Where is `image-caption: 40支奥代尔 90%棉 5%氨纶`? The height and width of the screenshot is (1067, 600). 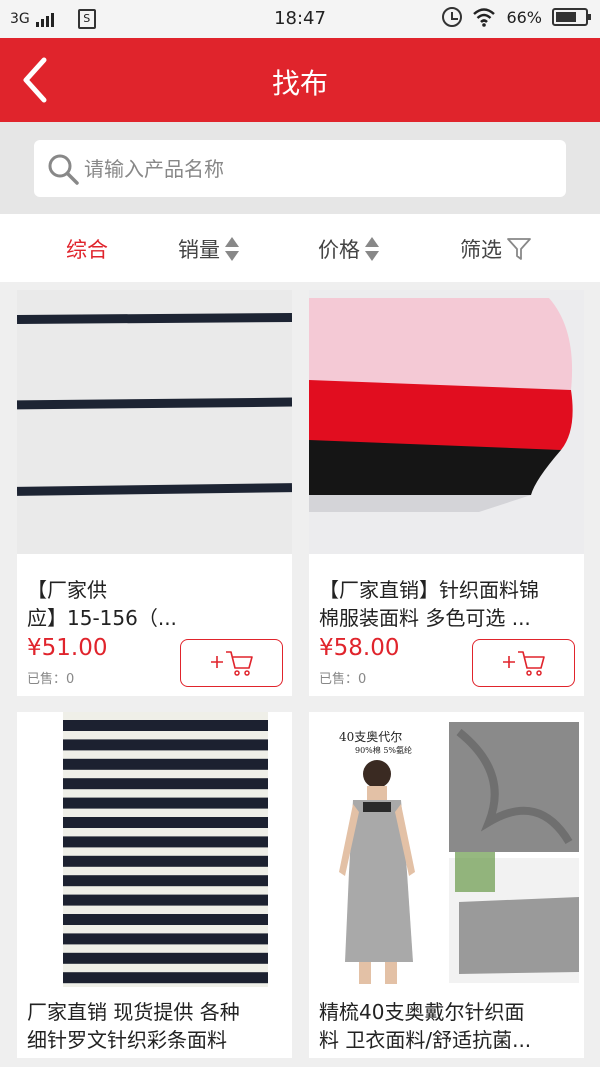 image-caption: 40支奥代尔 90%棉 5%氨纶 is located at coordinates (376, 742).